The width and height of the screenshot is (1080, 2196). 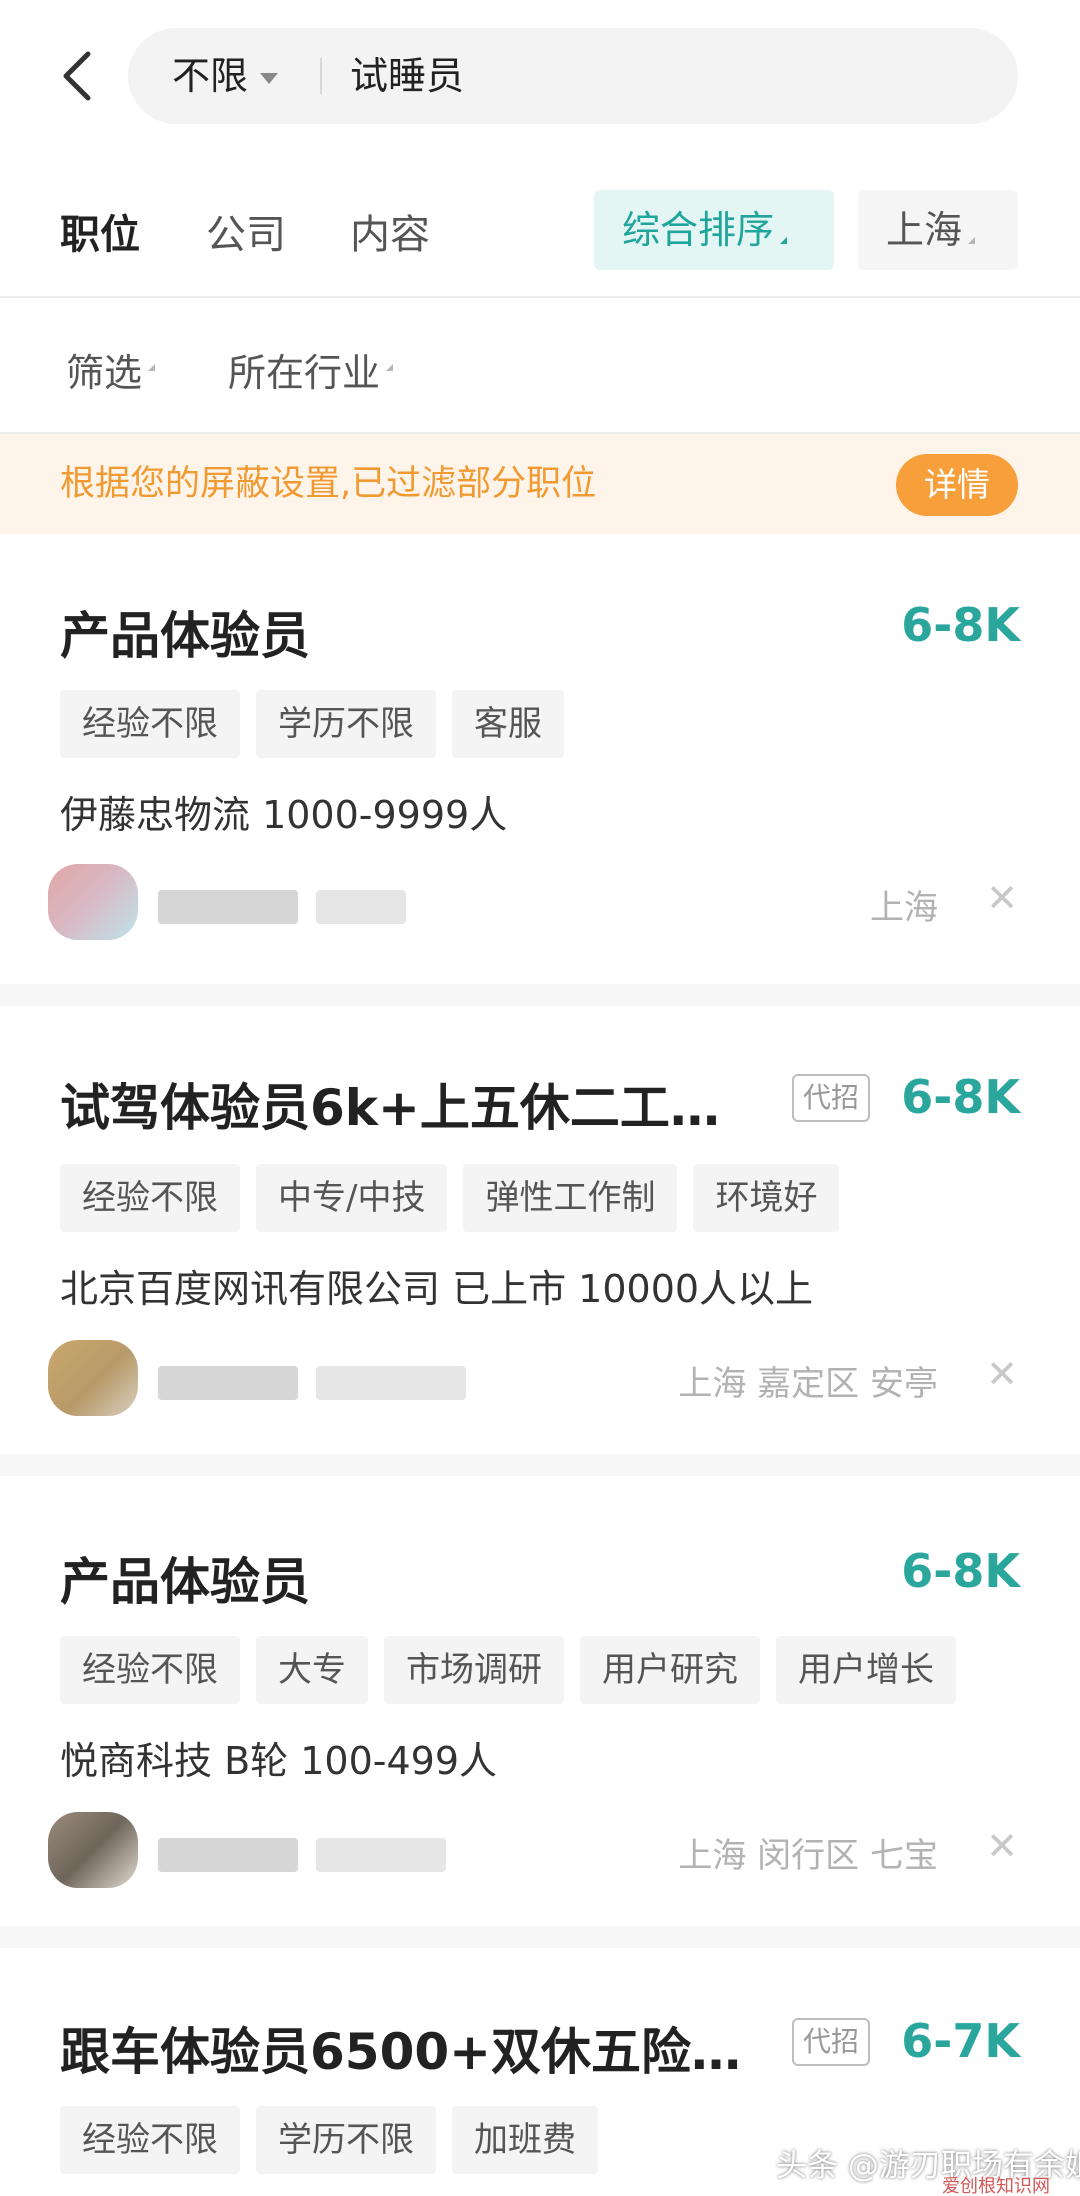 I want to click on tab-bar: 职位 公司 内容 综合排序 上海, so click(x=540, y=237).